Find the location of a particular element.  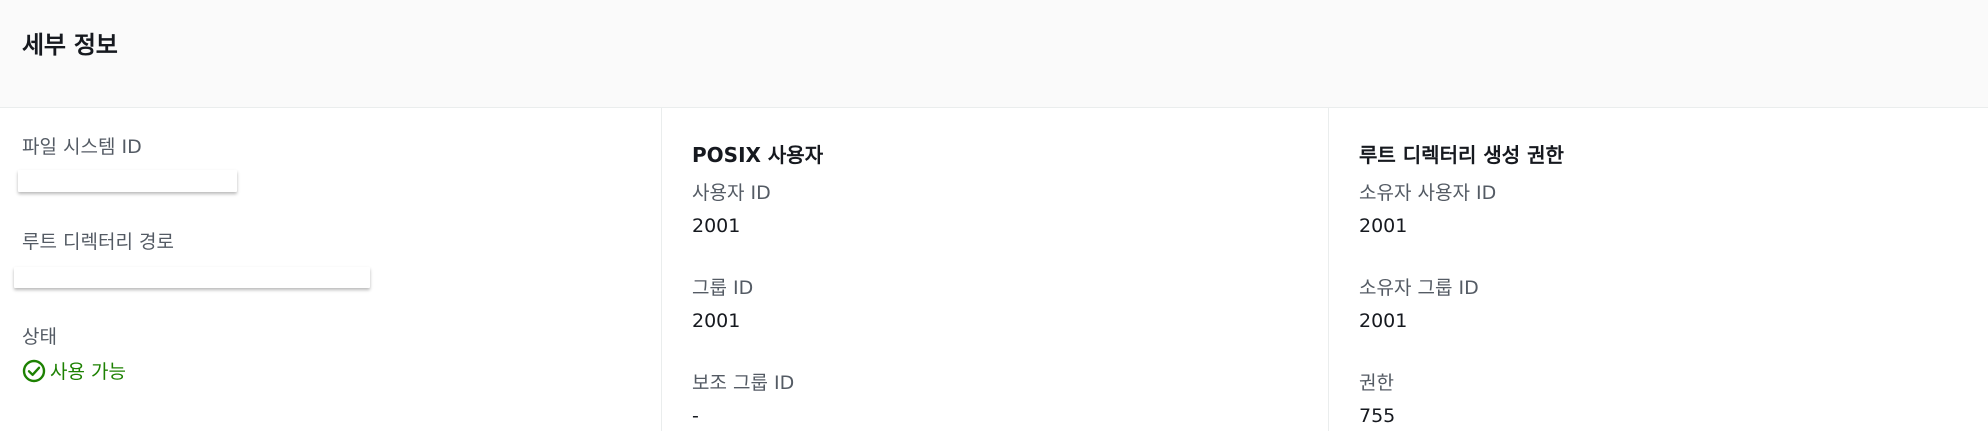

root-permissions-title: 루트 디렉터리 생성 권한 is located at coordinates (1461, 155).